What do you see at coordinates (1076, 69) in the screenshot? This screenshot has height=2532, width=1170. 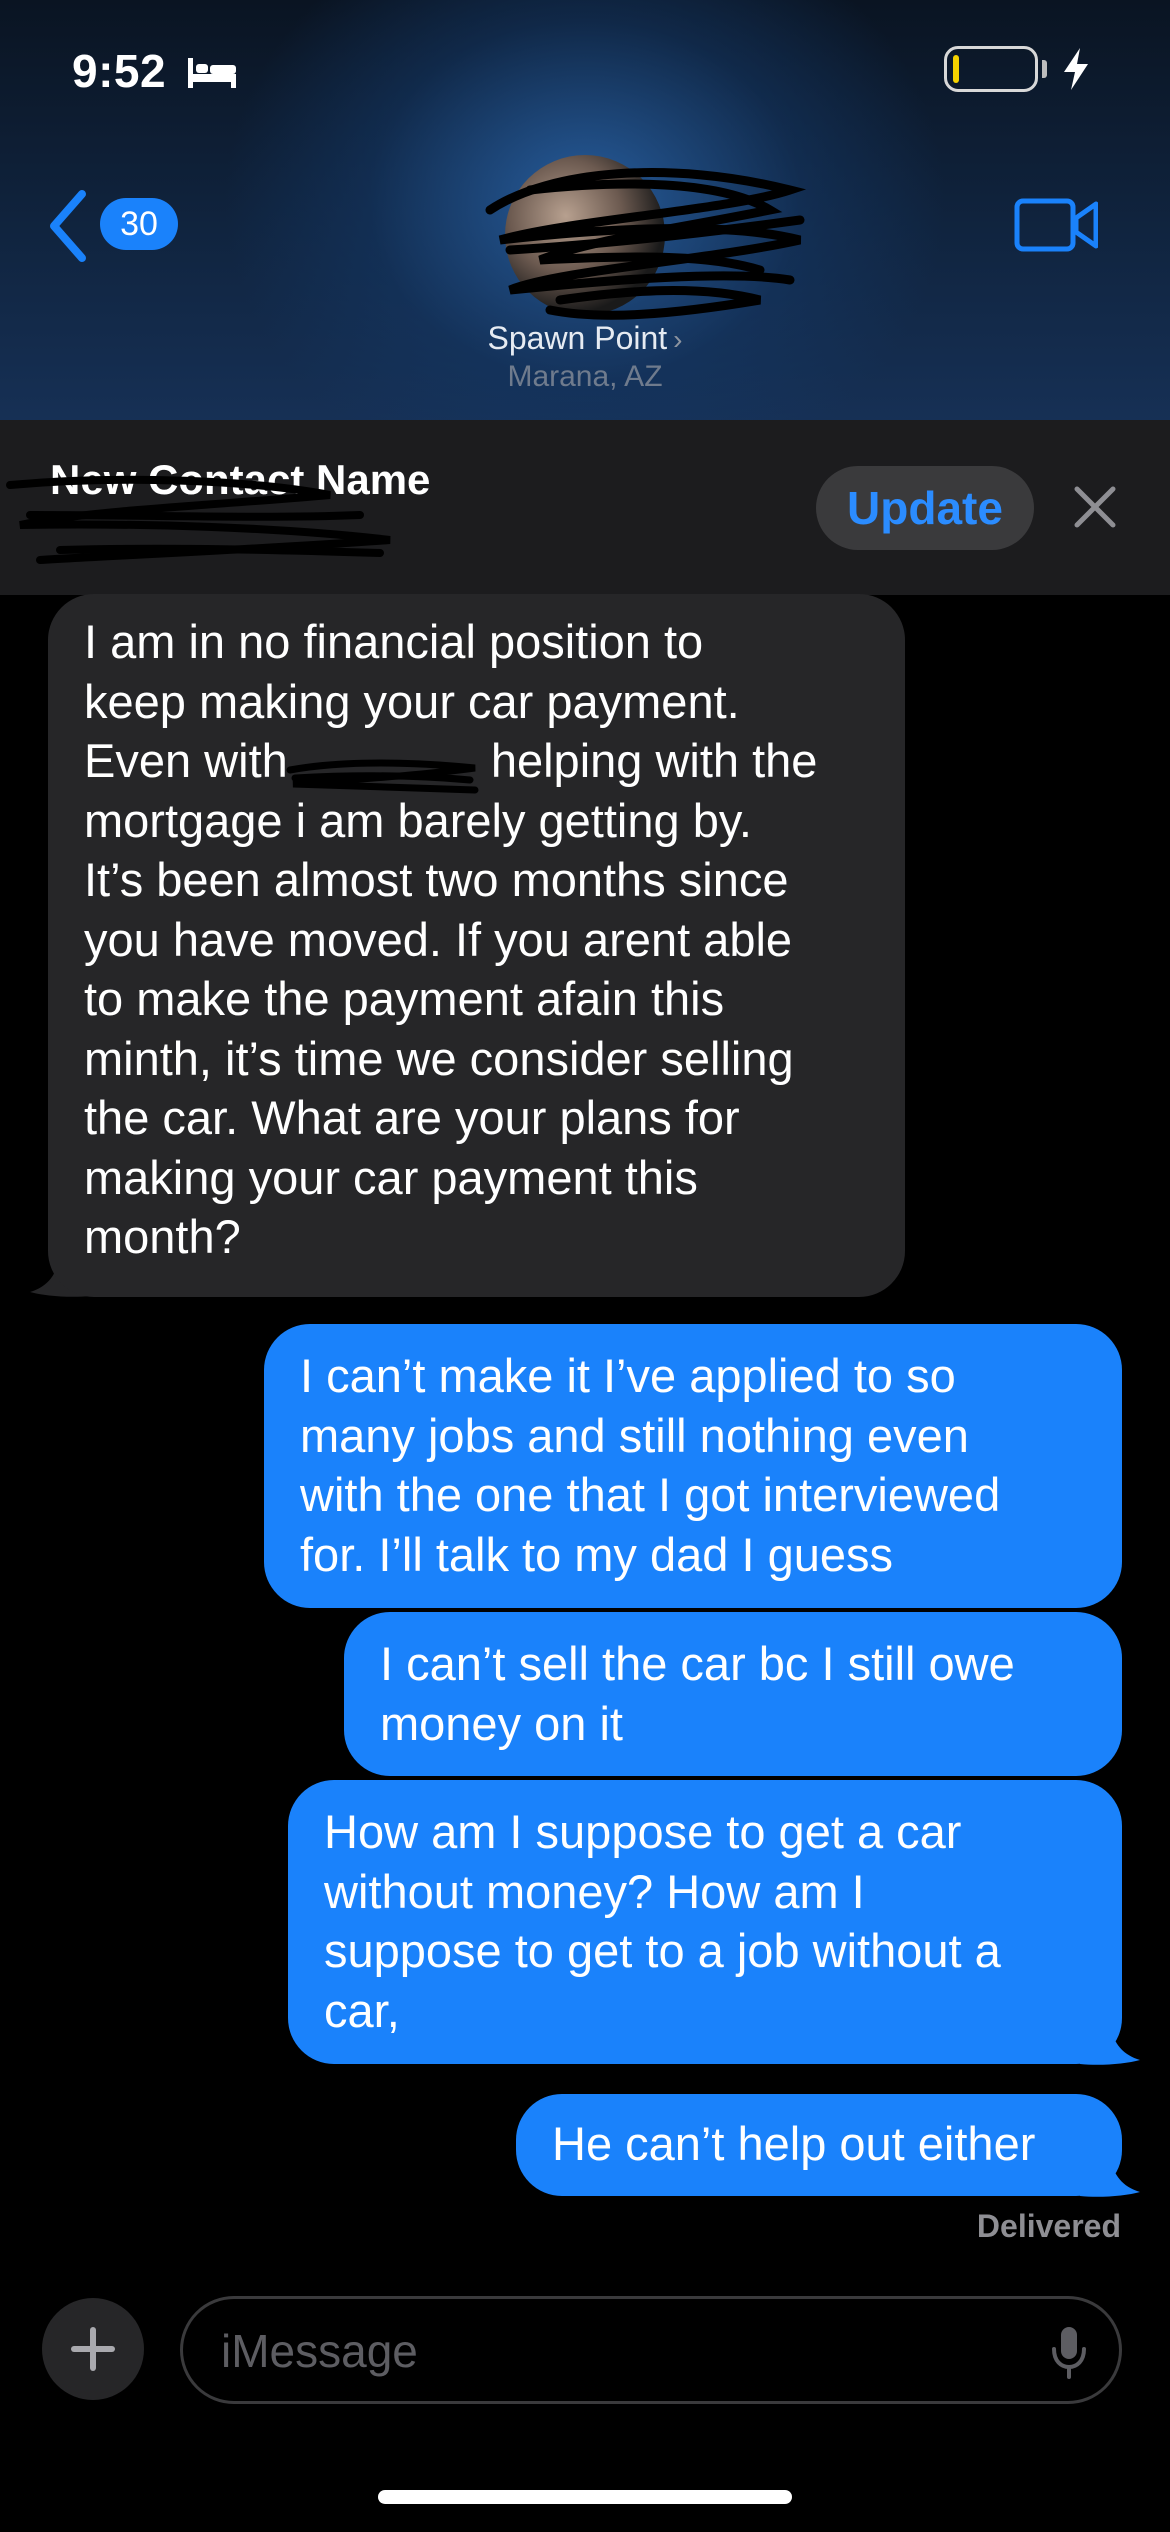 I see `charging-bolt-icon` at bounding box center [1076, 69].